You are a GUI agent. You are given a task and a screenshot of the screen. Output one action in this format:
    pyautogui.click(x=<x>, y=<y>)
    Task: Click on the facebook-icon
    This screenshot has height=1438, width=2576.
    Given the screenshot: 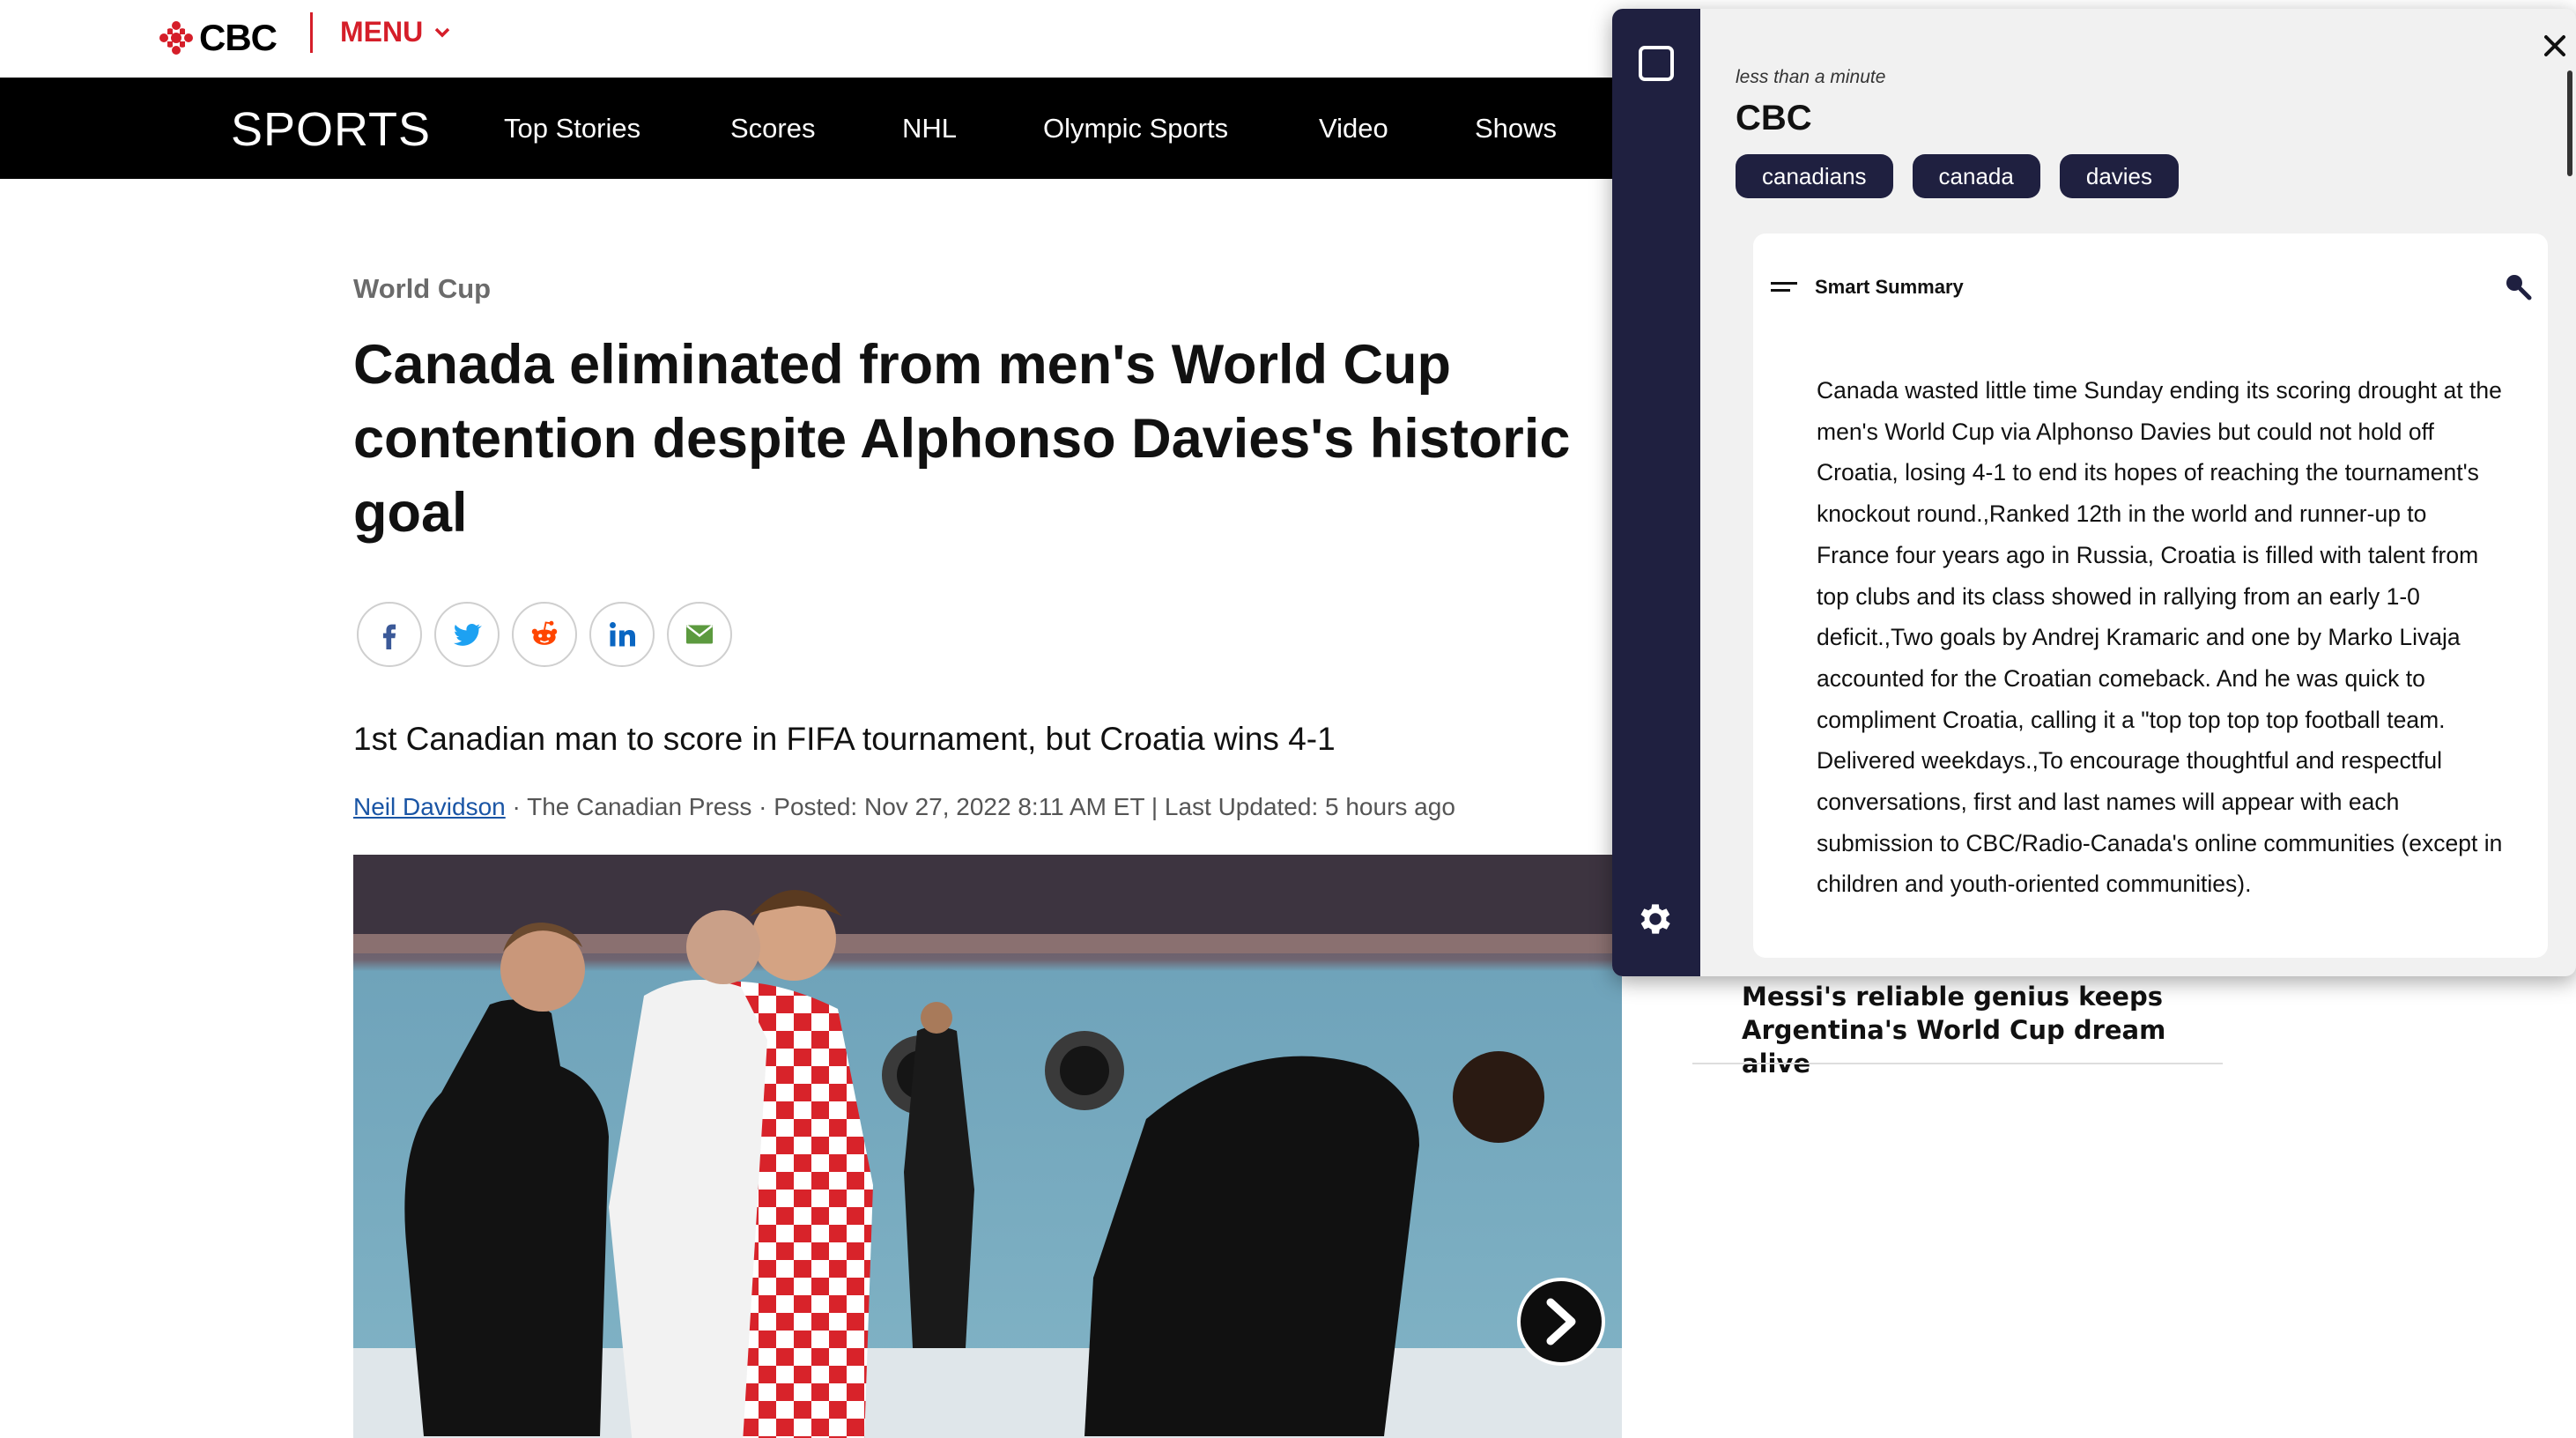 What is the action you would take?
    pyautogui.click(x=389, y=636)
    